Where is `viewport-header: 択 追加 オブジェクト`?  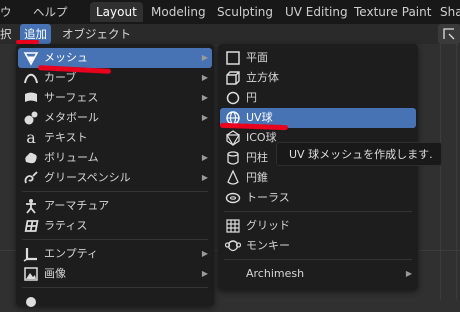 viewport-header: 択 追加 オブジェクト is located at coordinates (230, 34).